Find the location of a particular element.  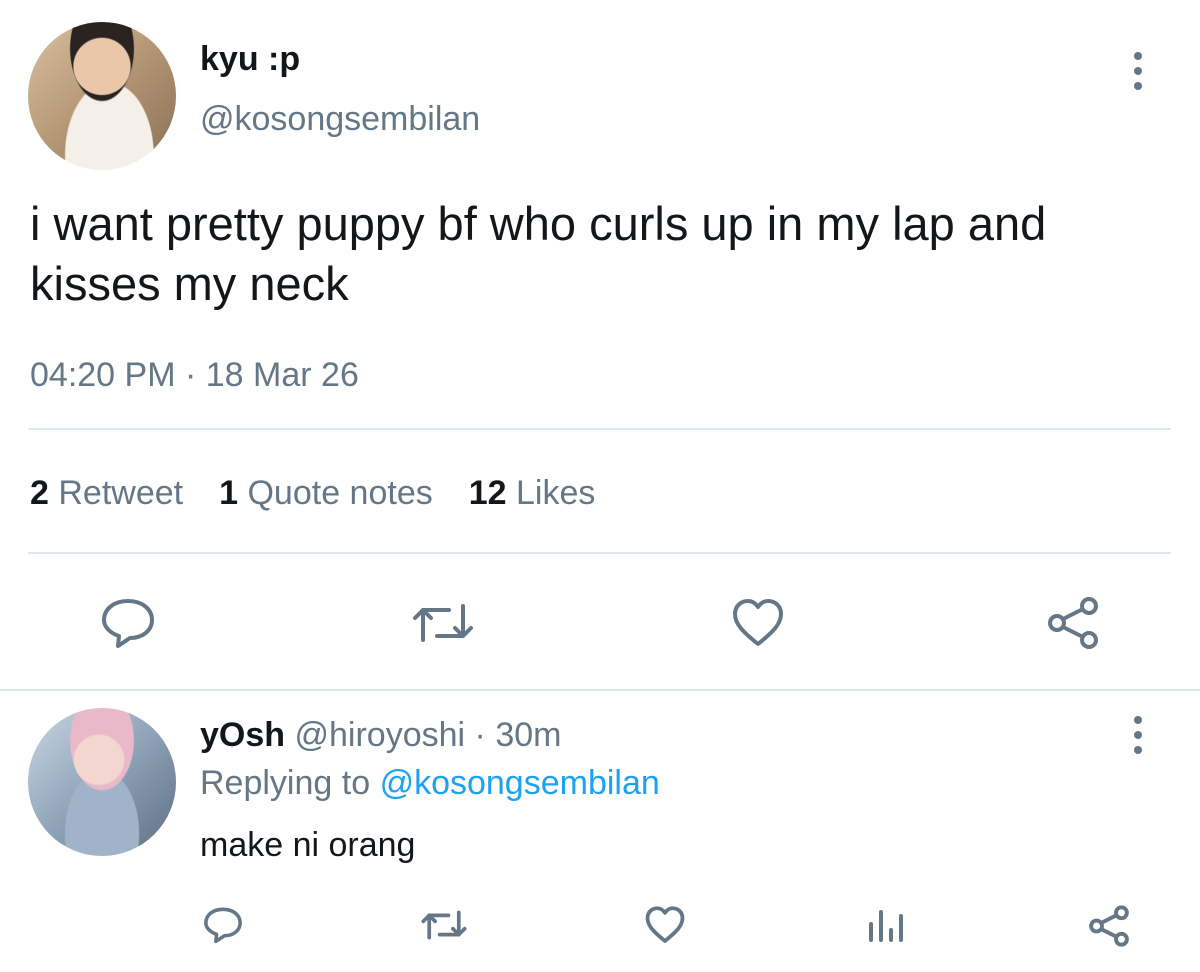

like-count: 12 Likes is located at coordinates (532, 493).